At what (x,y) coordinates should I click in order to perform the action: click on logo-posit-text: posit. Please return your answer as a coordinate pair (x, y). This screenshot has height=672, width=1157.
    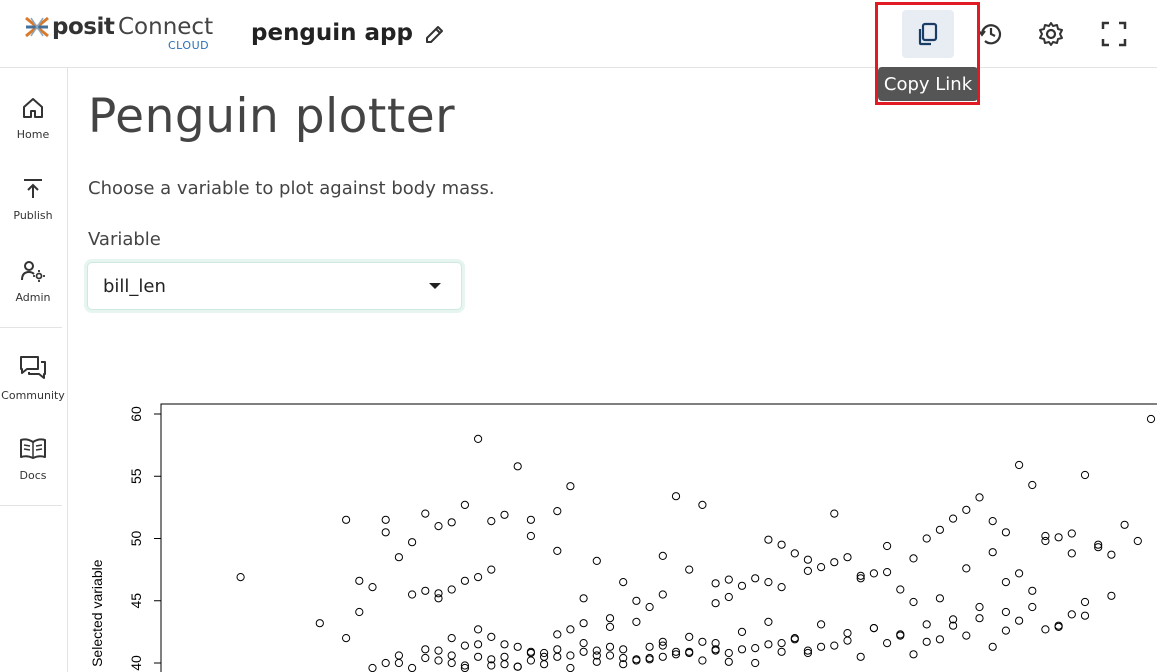
    Looking at the image, I should click on (83, 27).